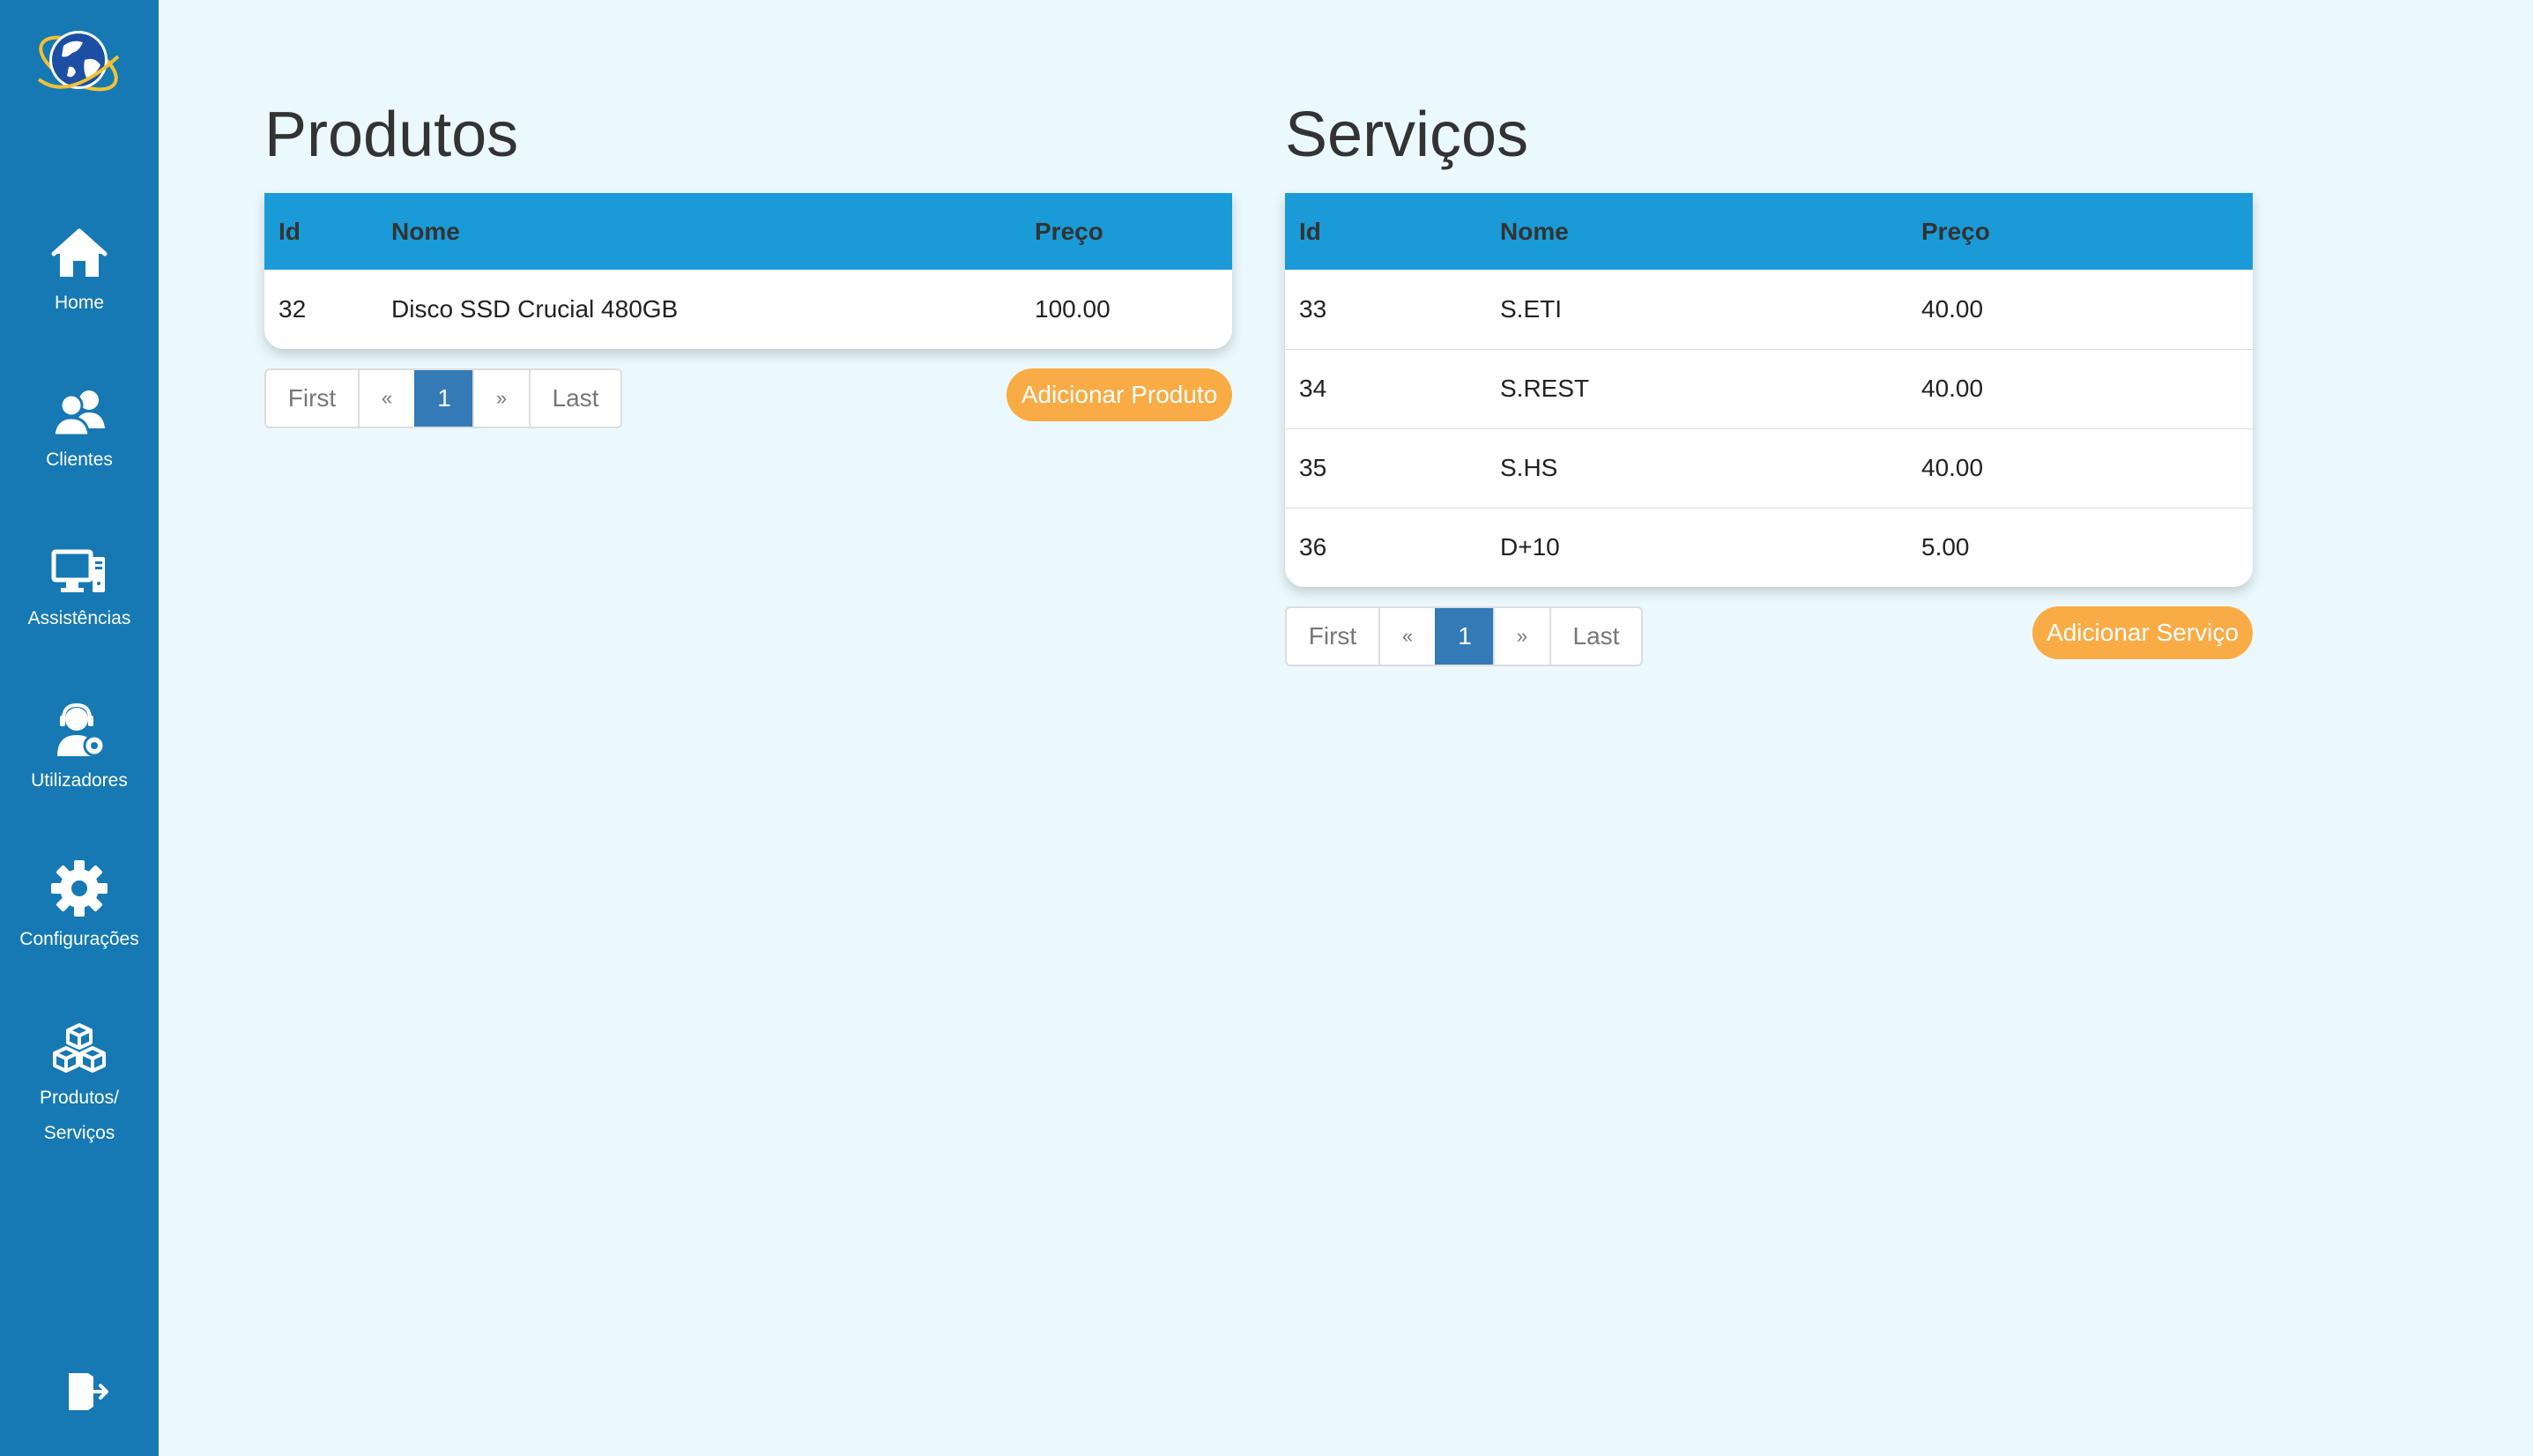  I want to click on sidebar-item-label-line2: Serviços, so click(79, 1133).